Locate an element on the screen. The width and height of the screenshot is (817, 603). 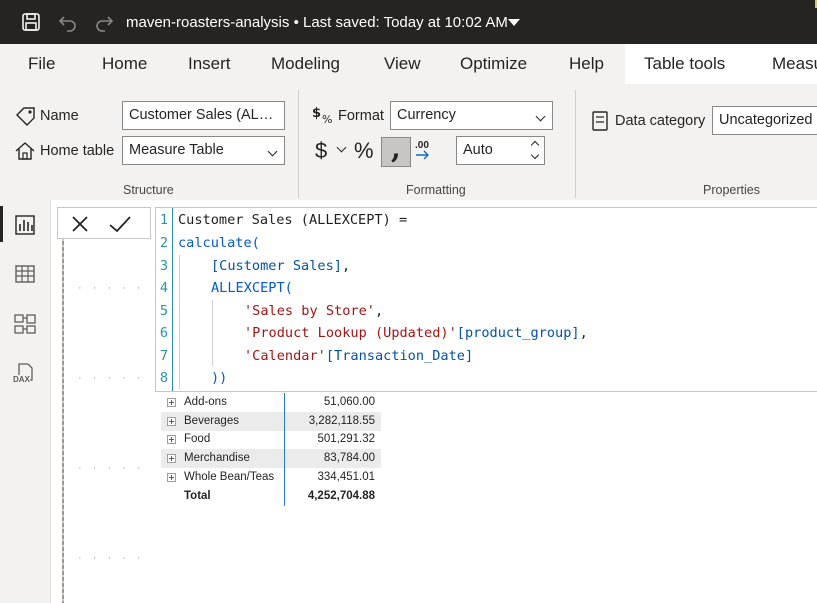
code-token: )) is located at coordinates (219, 378).